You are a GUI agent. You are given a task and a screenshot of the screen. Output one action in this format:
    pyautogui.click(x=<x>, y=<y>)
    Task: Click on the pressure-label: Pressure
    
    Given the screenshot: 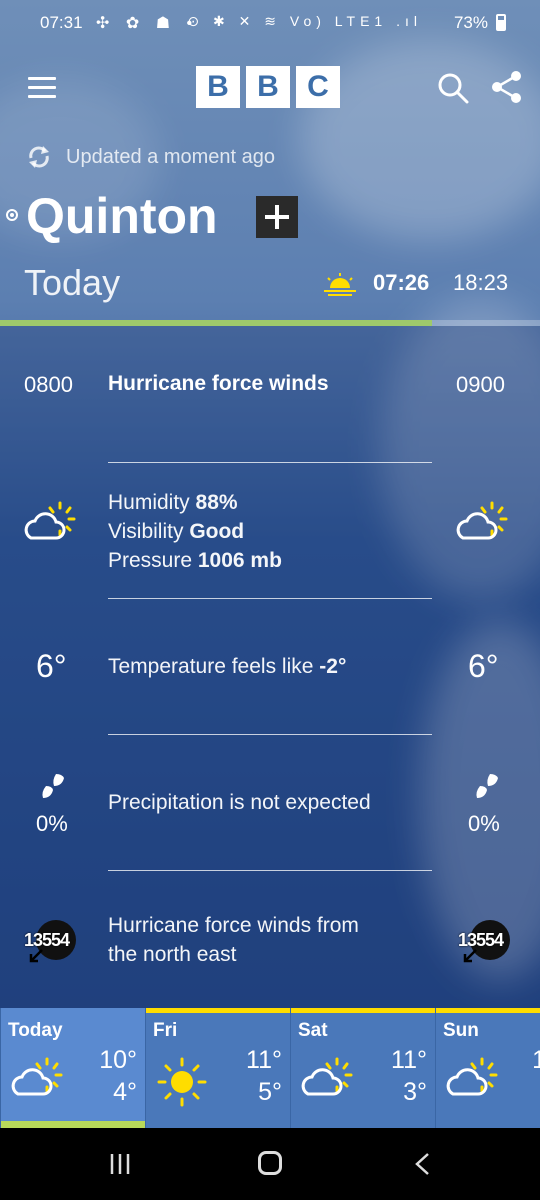 What is the action you would take?
    pyautogui.click(x=150, y=560)
    